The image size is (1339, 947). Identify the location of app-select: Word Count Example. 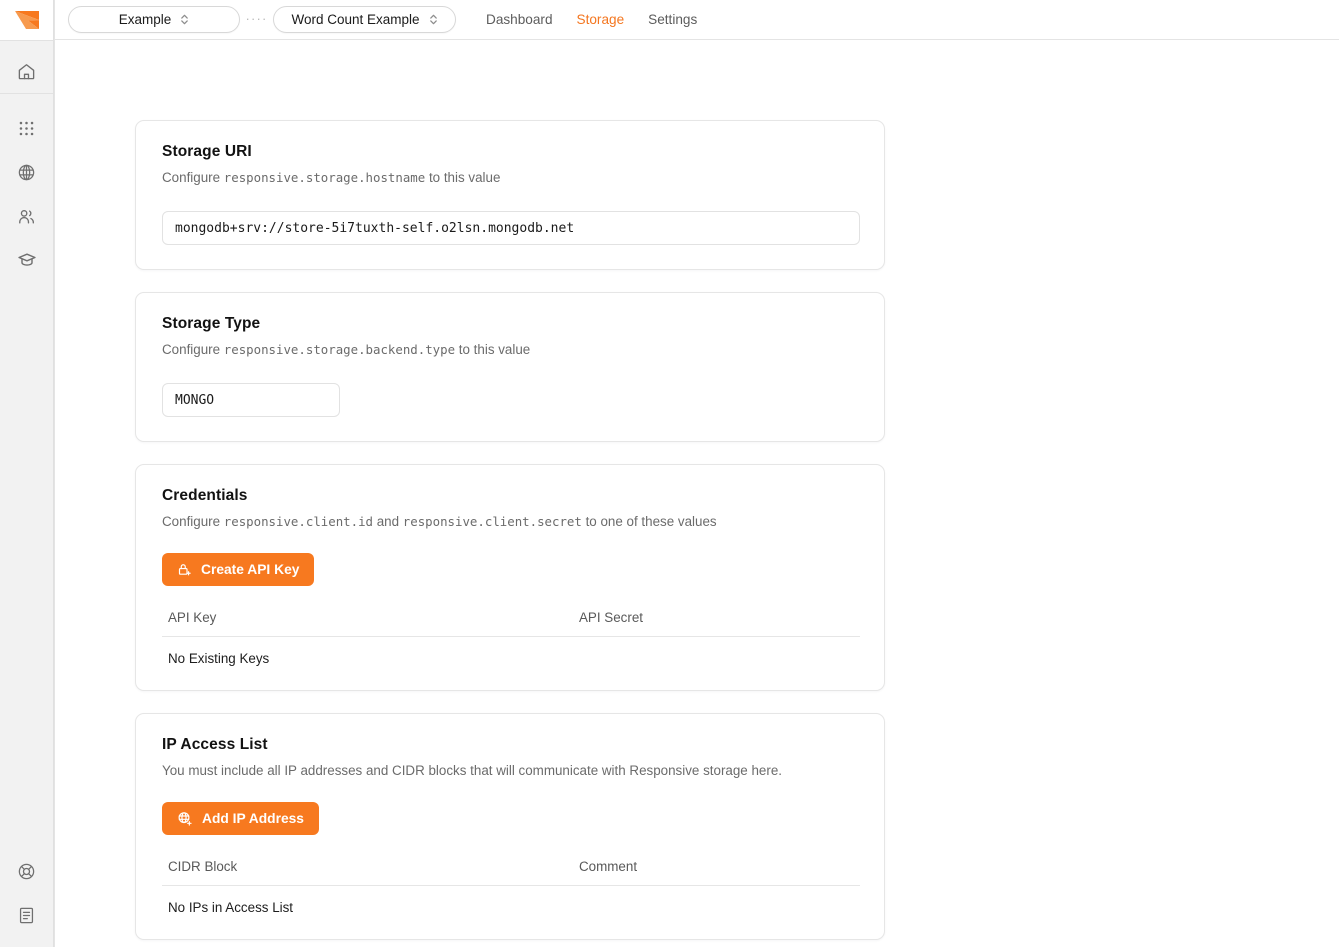
(364, 19).